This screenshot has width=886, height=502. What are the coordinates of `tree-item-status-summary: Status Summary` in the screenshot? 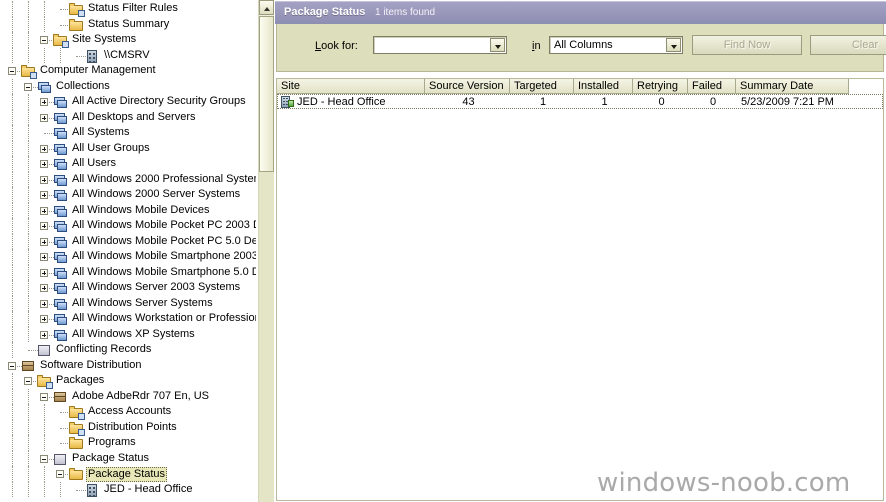 It's located at (128, 24).